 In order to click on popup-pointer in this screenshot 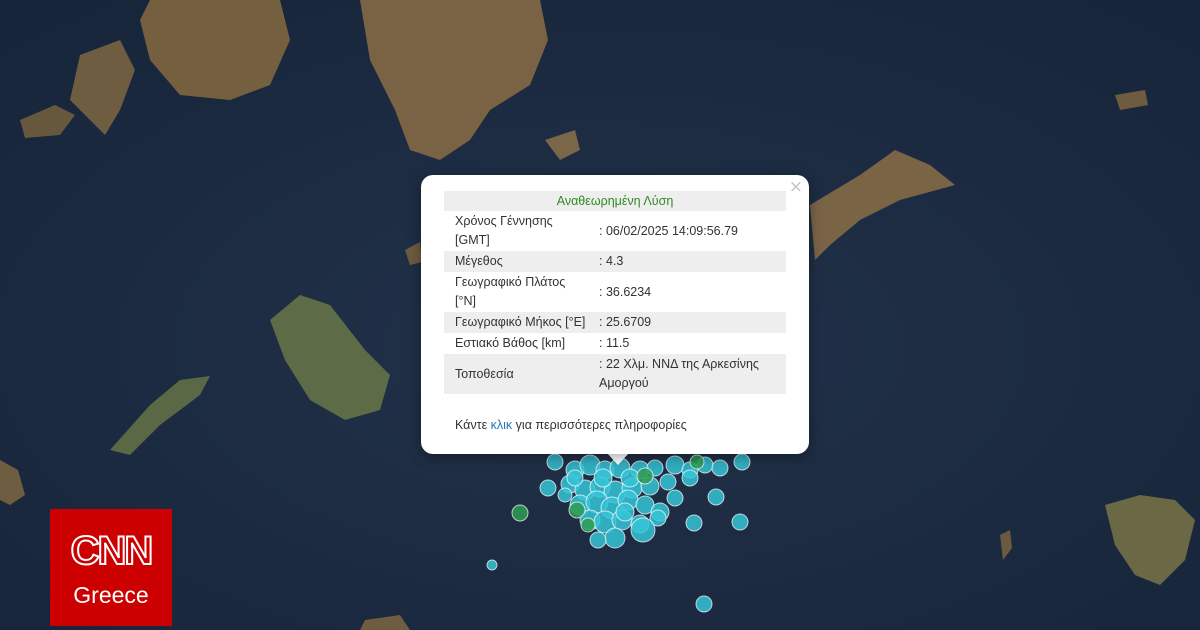, I will do `click(618, 459)`.